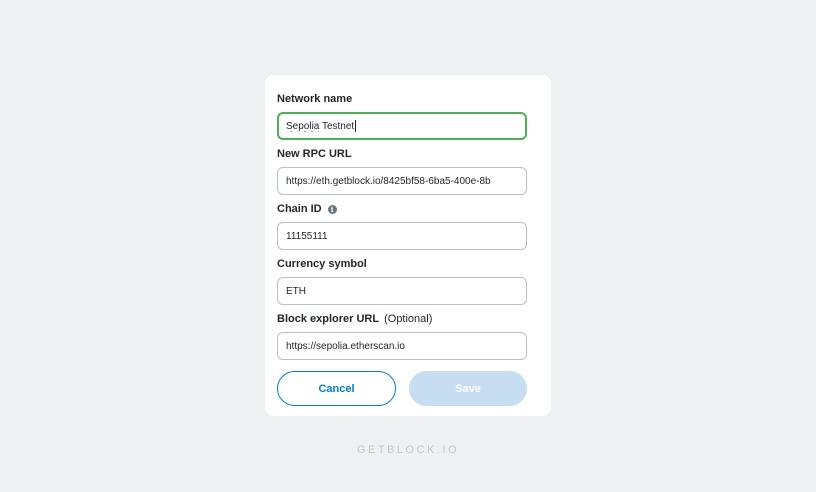  What do you see at coordinates (303, 126) in the screenshot?
I see `network-name-value-word1: Sepolia` at bounding box center [303, 126].